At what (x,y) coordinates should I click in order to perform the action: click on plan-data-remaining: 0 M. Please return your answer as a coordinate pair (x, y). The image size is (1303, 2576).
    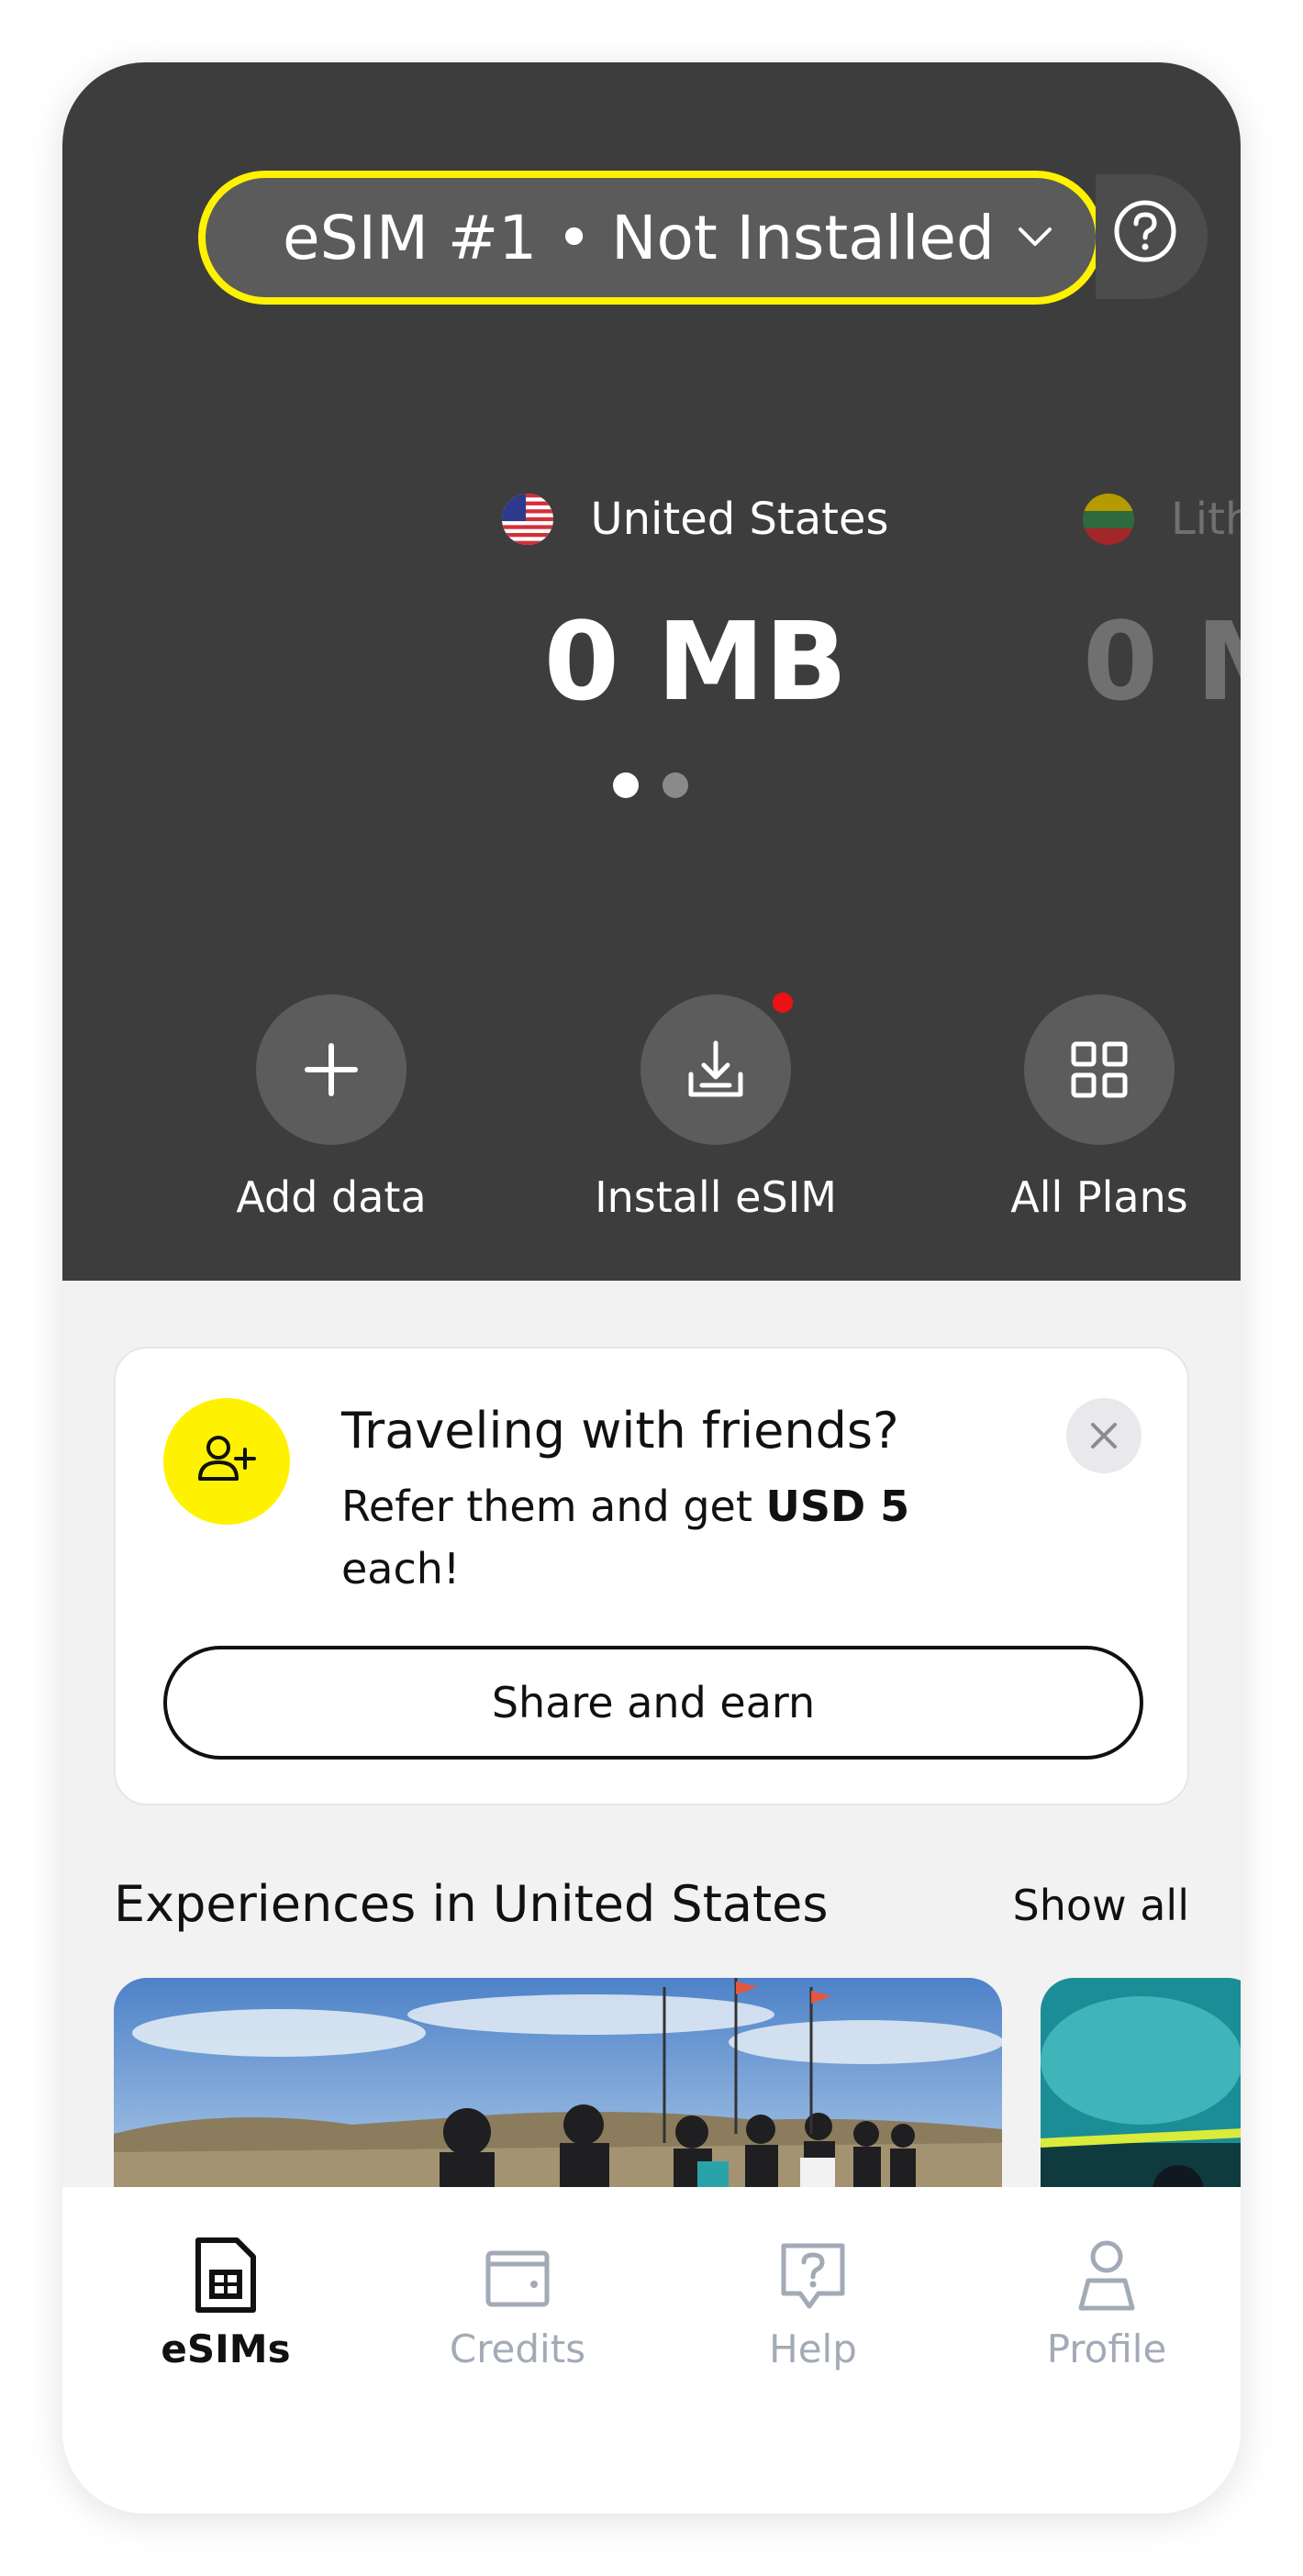
    Looking at the image, I should click on (1162, 661).